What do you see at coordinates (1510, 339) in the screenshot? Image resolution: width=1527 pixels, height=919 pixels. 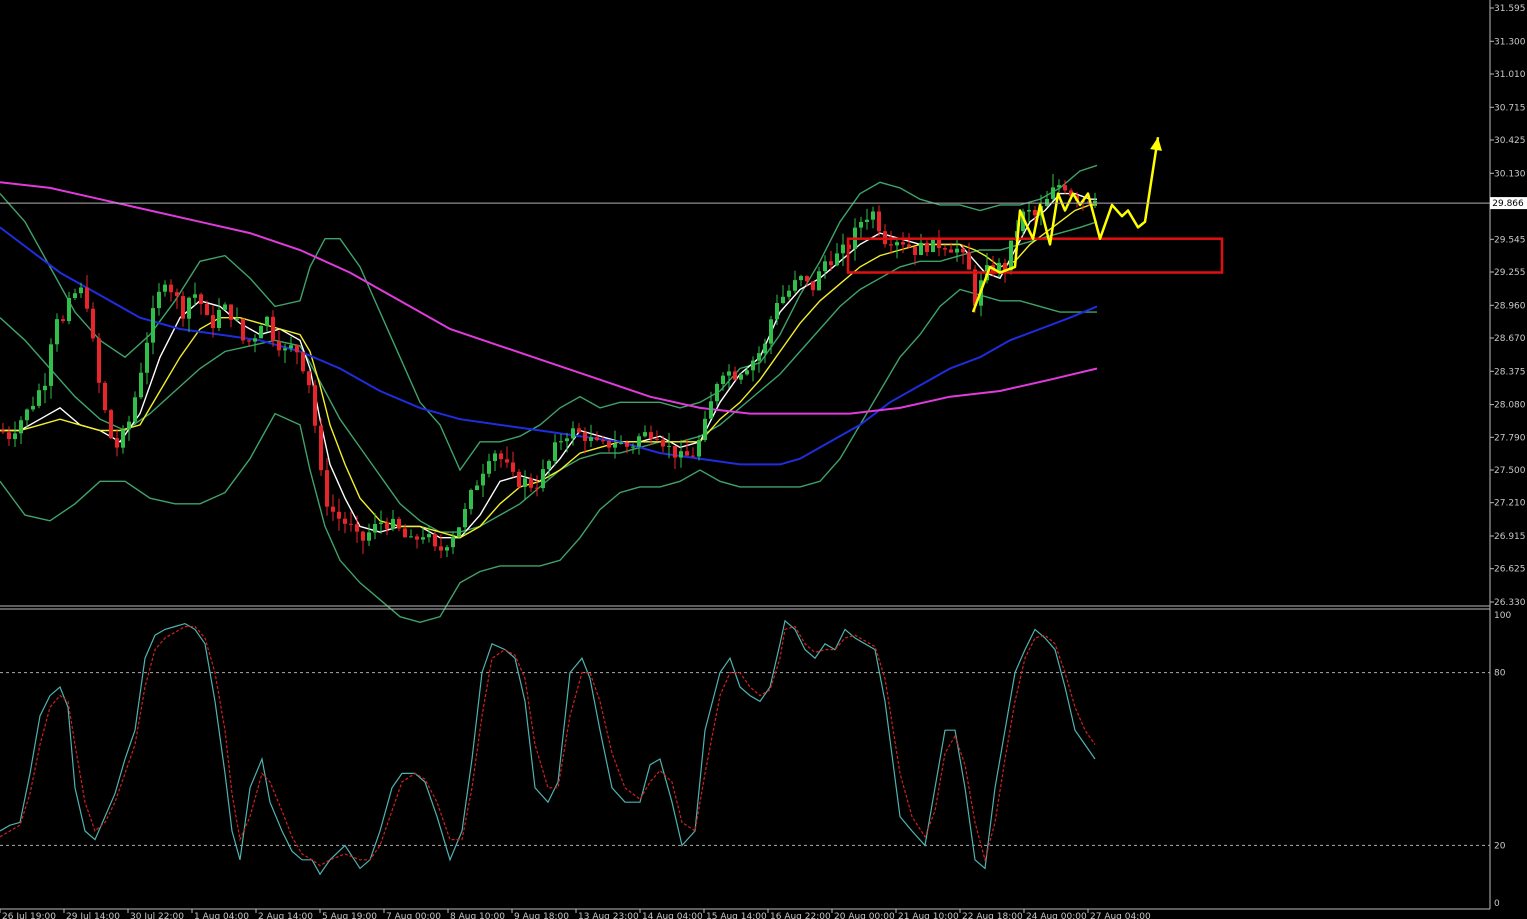 I see `price-tick-label: 28.670` at bounding box center [1510, 339].